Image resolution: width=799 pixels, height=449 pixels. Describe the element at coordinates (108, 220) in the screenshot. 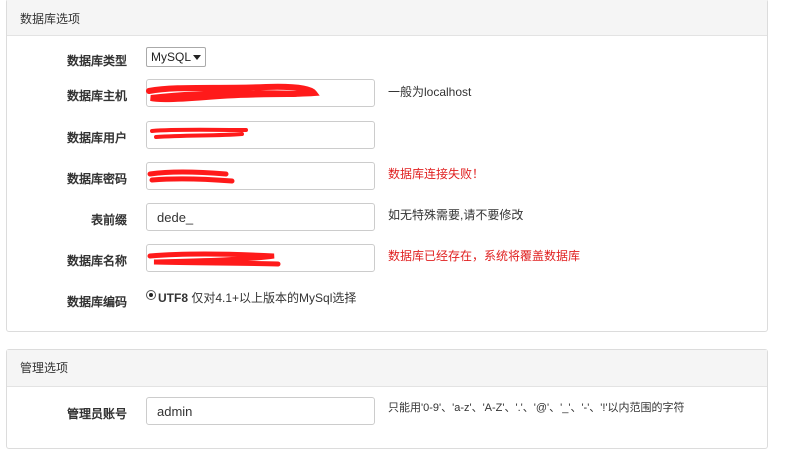

I see `table-prefix-label: 表前缀` at that location.